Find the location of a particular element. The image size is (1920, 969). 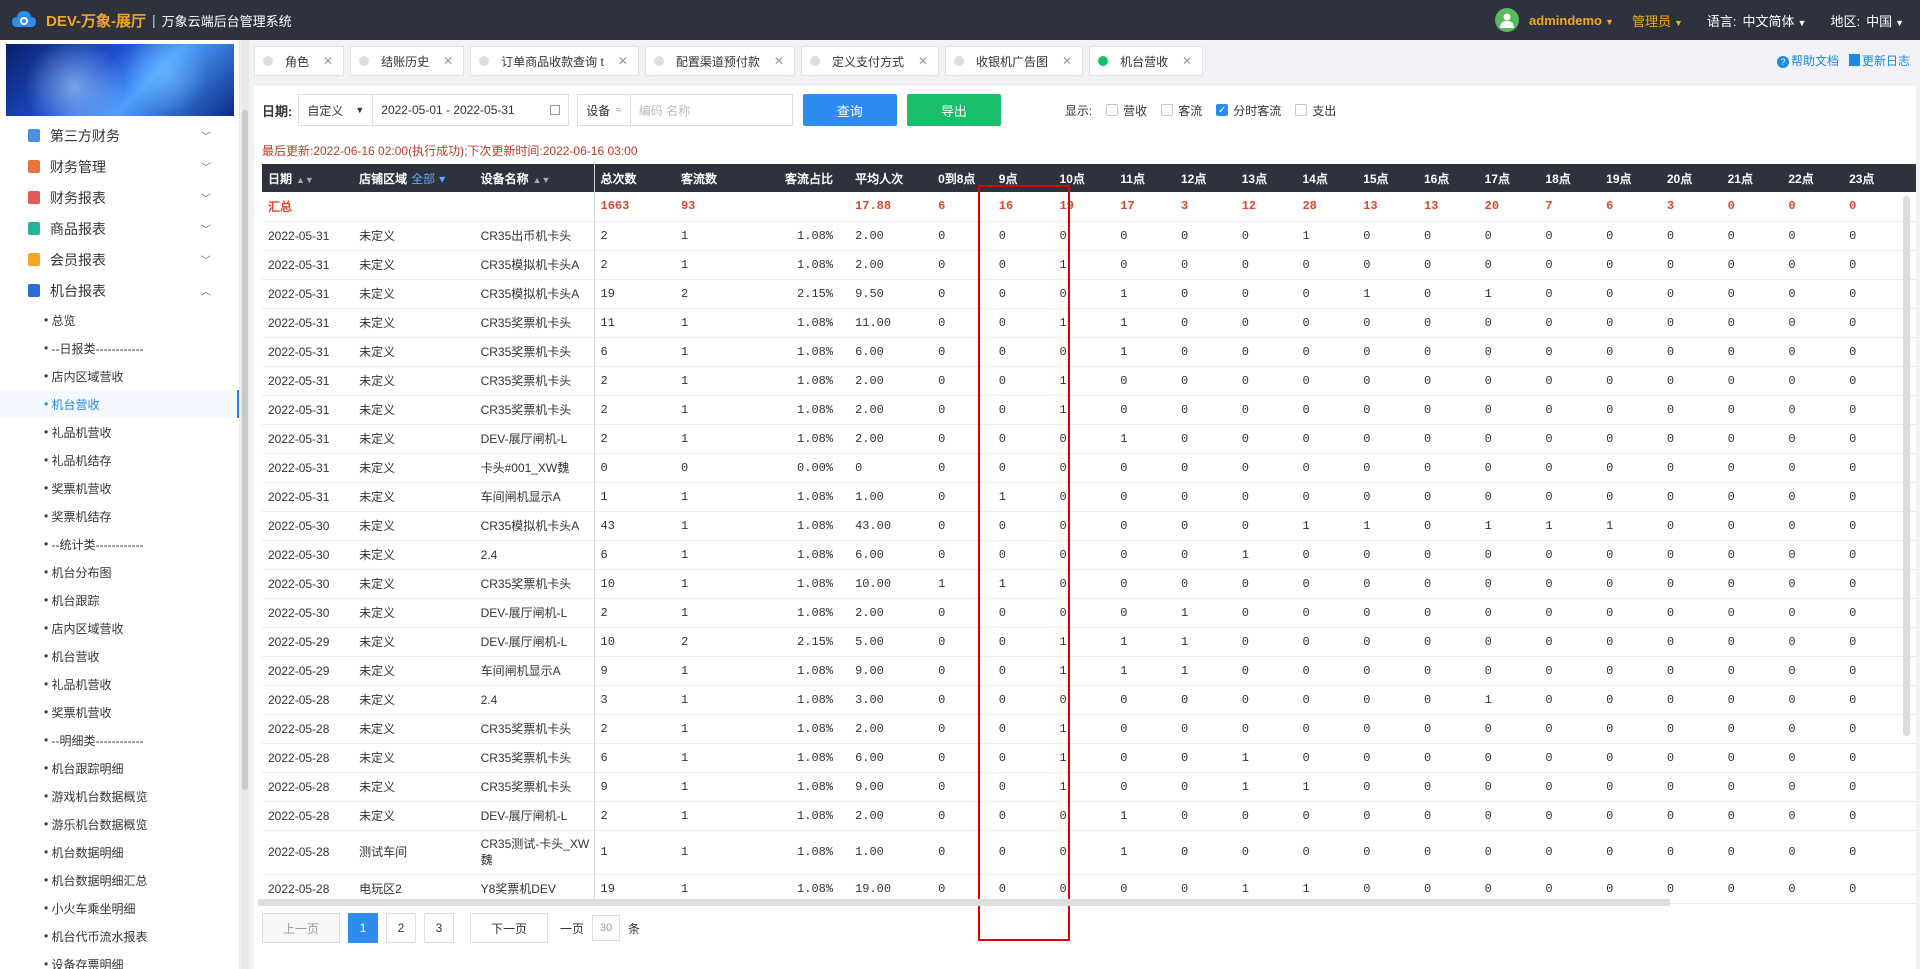

header-hour: 21点 is located at coordinates (1752, 178).